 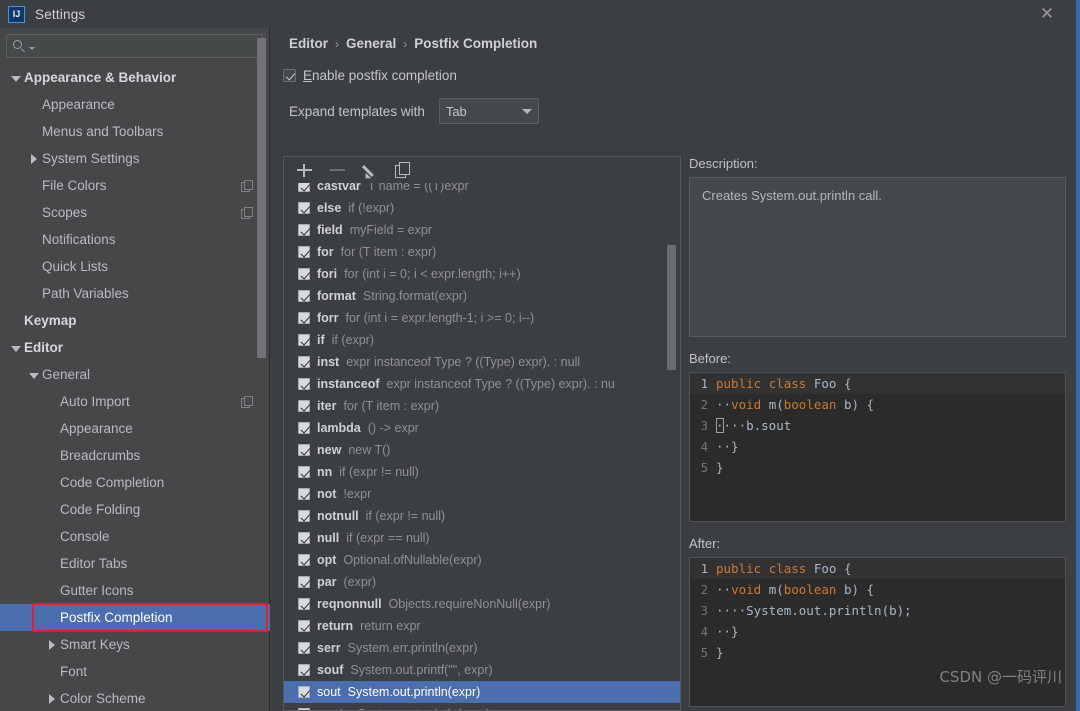 I want to click on sidebar-scrollbar, so click(x=261, y=369).